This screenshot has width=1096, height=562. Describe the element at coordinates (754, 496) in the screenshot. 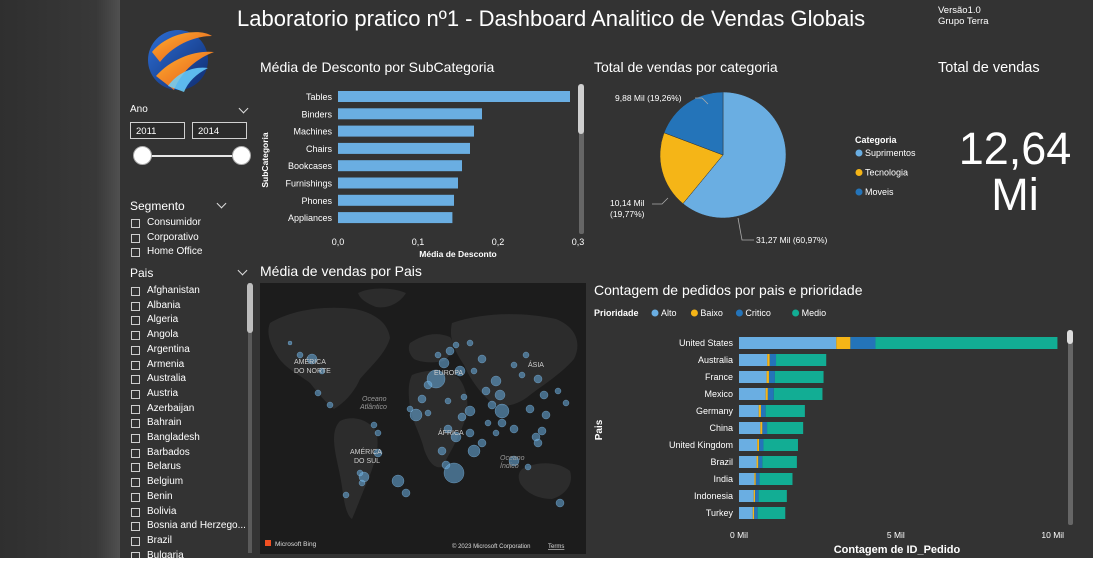

I see `orders-bar-indonesia-baixo` at that location.